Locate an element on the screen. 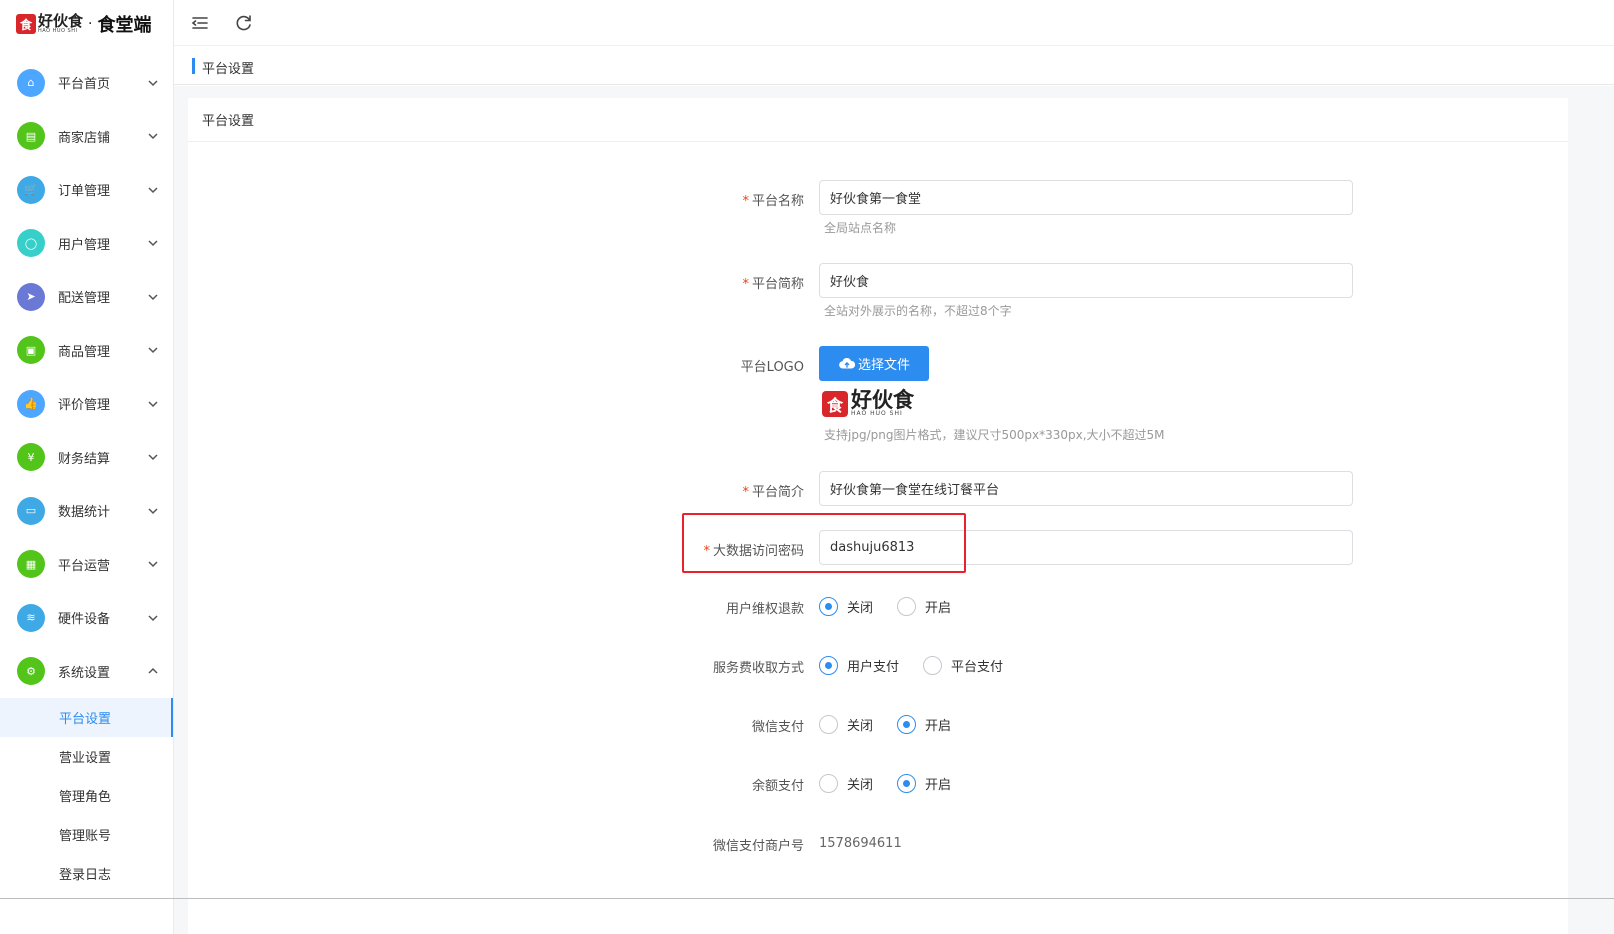  logo-preview-mark-icon: 食 is located at coordinates (835, 403).